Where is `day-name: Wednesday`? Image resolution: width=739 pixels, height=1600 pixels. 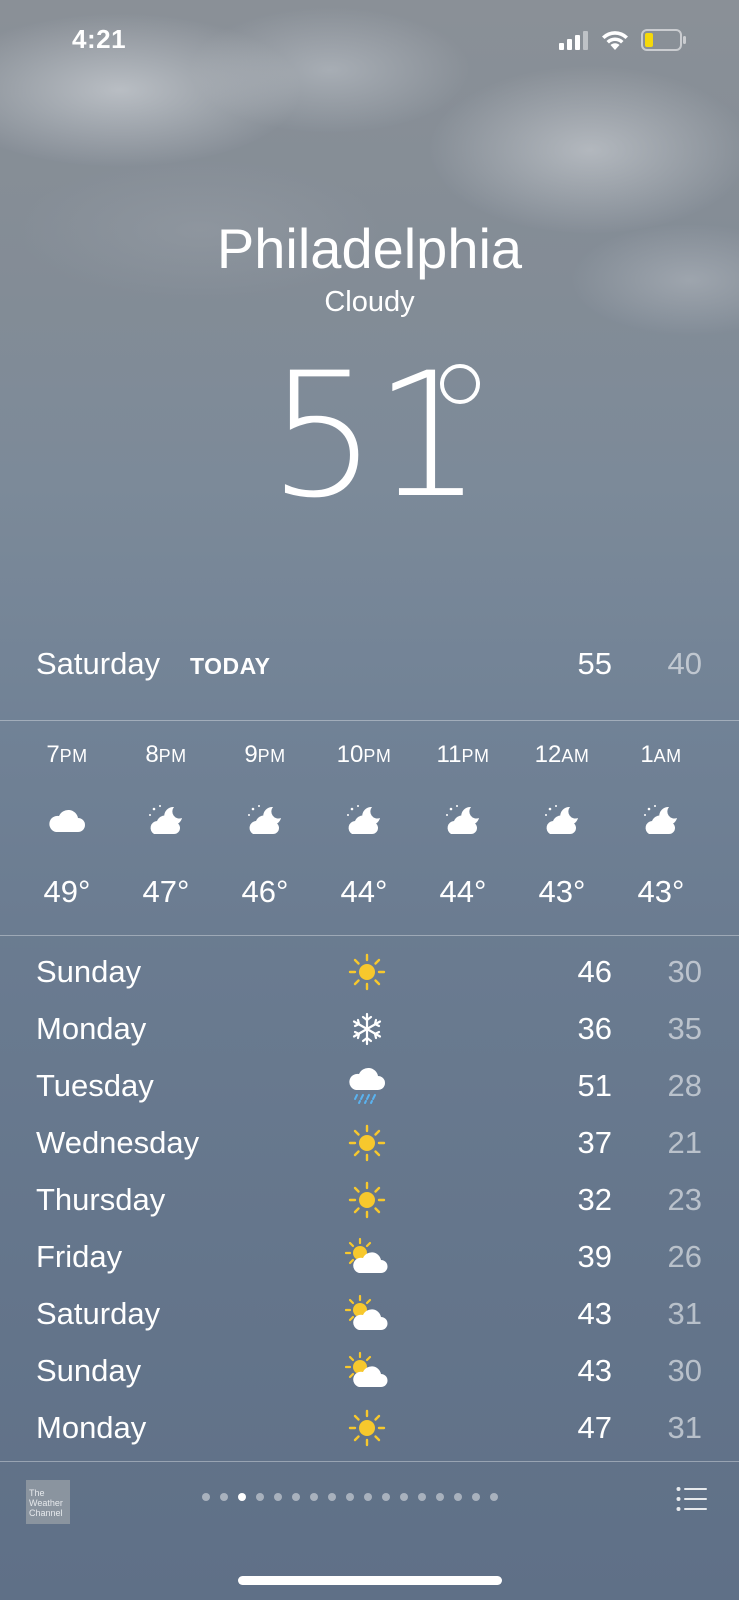
day-name: Wednesday is located at coordinates (118, 1142).